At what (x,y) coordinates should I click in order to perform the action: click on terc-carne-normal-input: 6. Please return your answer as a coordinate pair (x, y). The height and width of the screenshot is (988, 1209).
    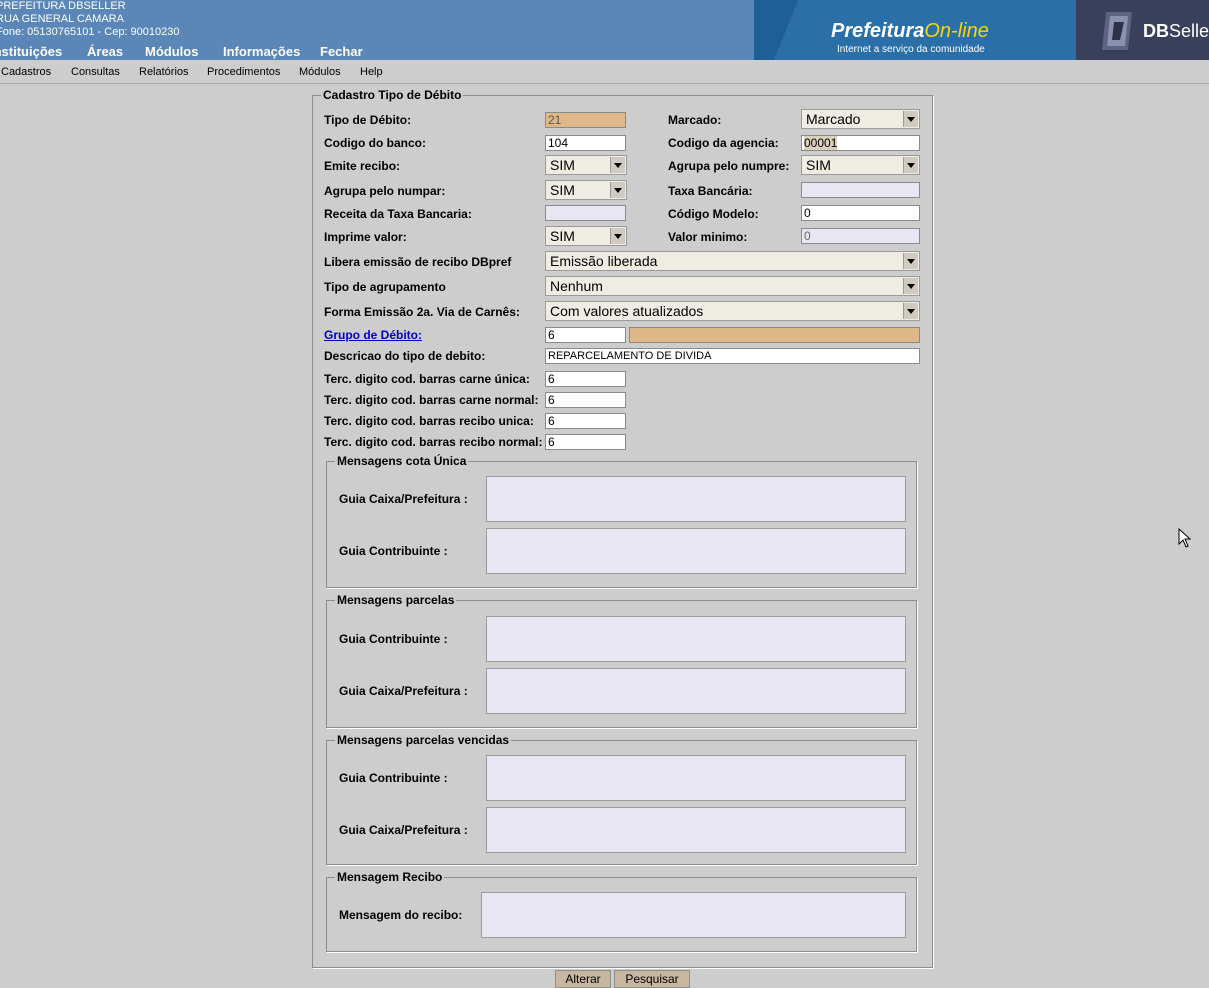
    Looking at the image, I should click on (585, 400).